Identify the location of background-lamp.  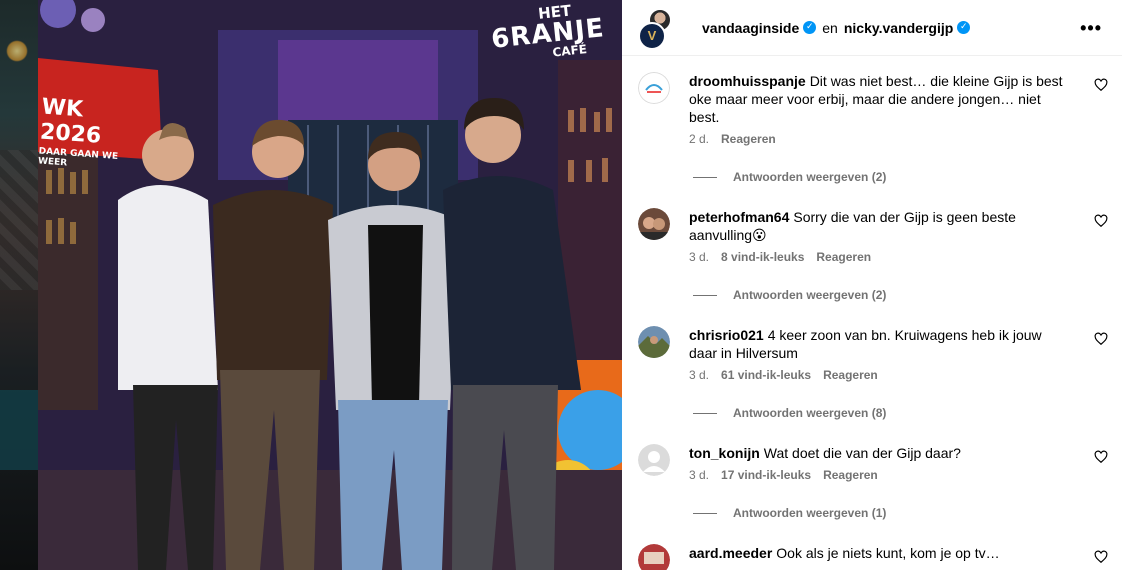
(17, 51).